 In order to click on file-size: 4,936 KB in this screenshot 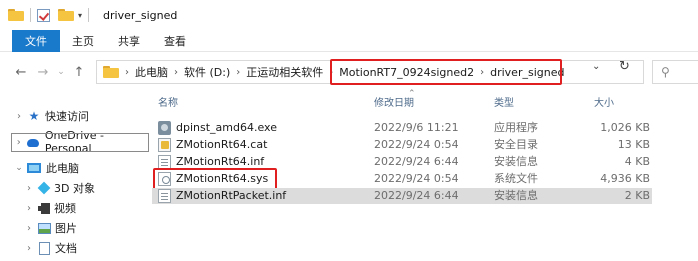, I will do `click(625, 178)`.